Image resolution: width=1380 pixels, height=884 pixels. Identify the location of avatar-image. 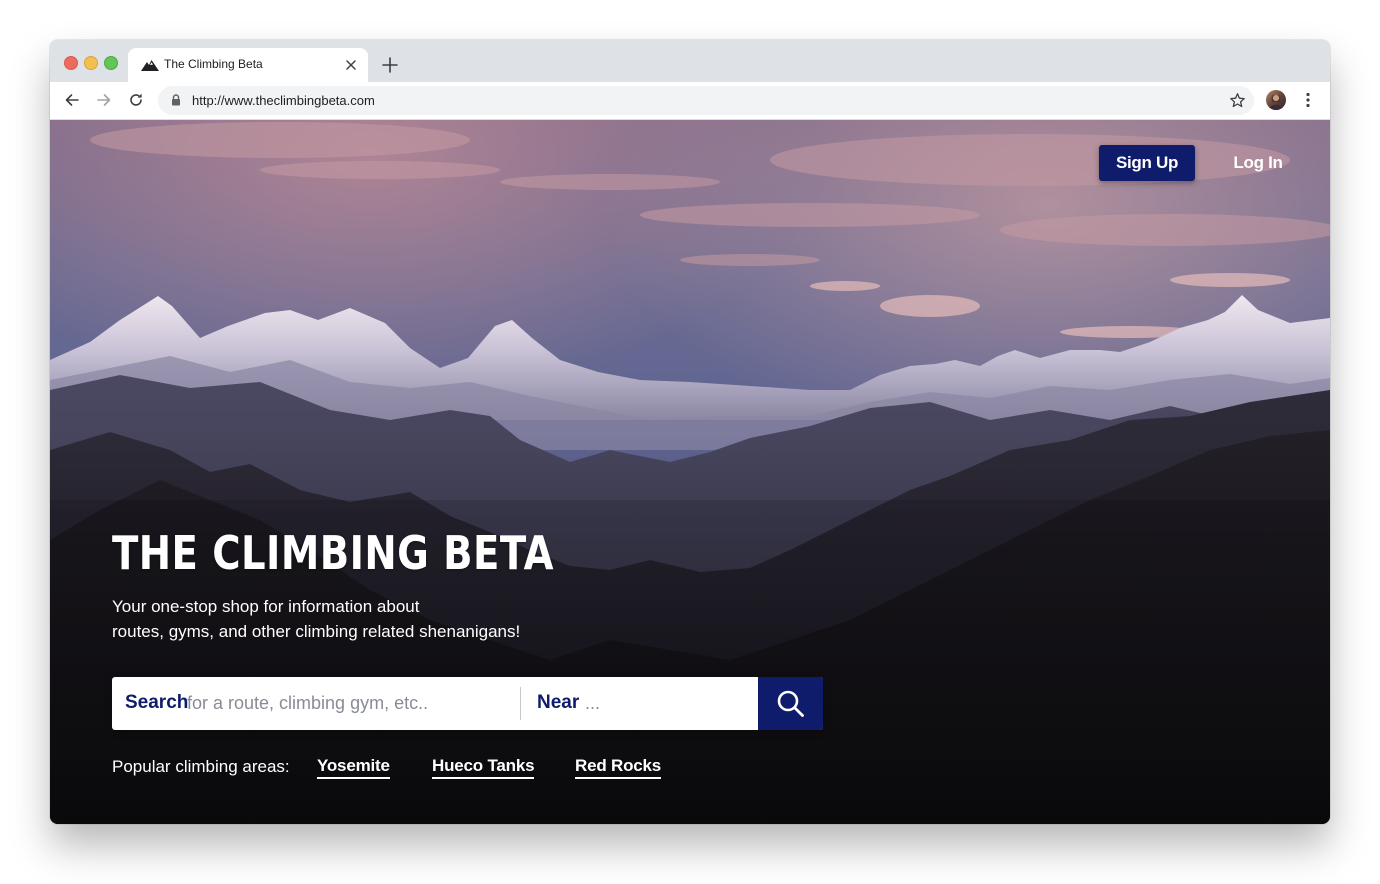
(1276, 101).